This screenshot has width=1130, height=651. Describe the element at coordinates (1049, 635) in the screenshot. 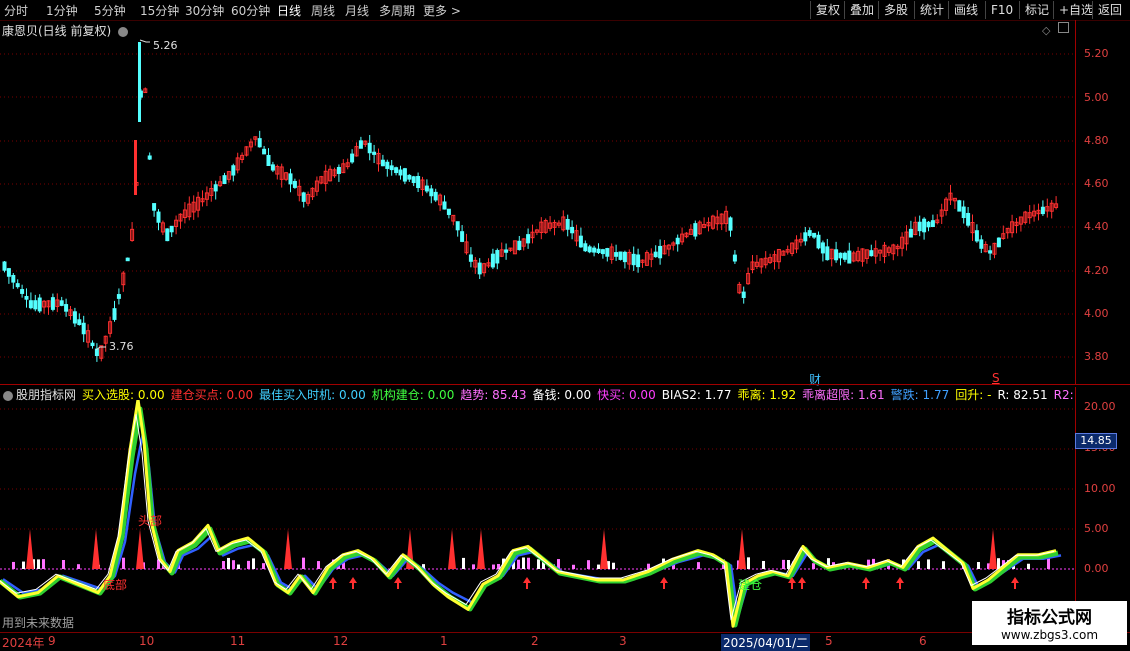

I see `watermark-url: www.zbgs3.com` at that location.